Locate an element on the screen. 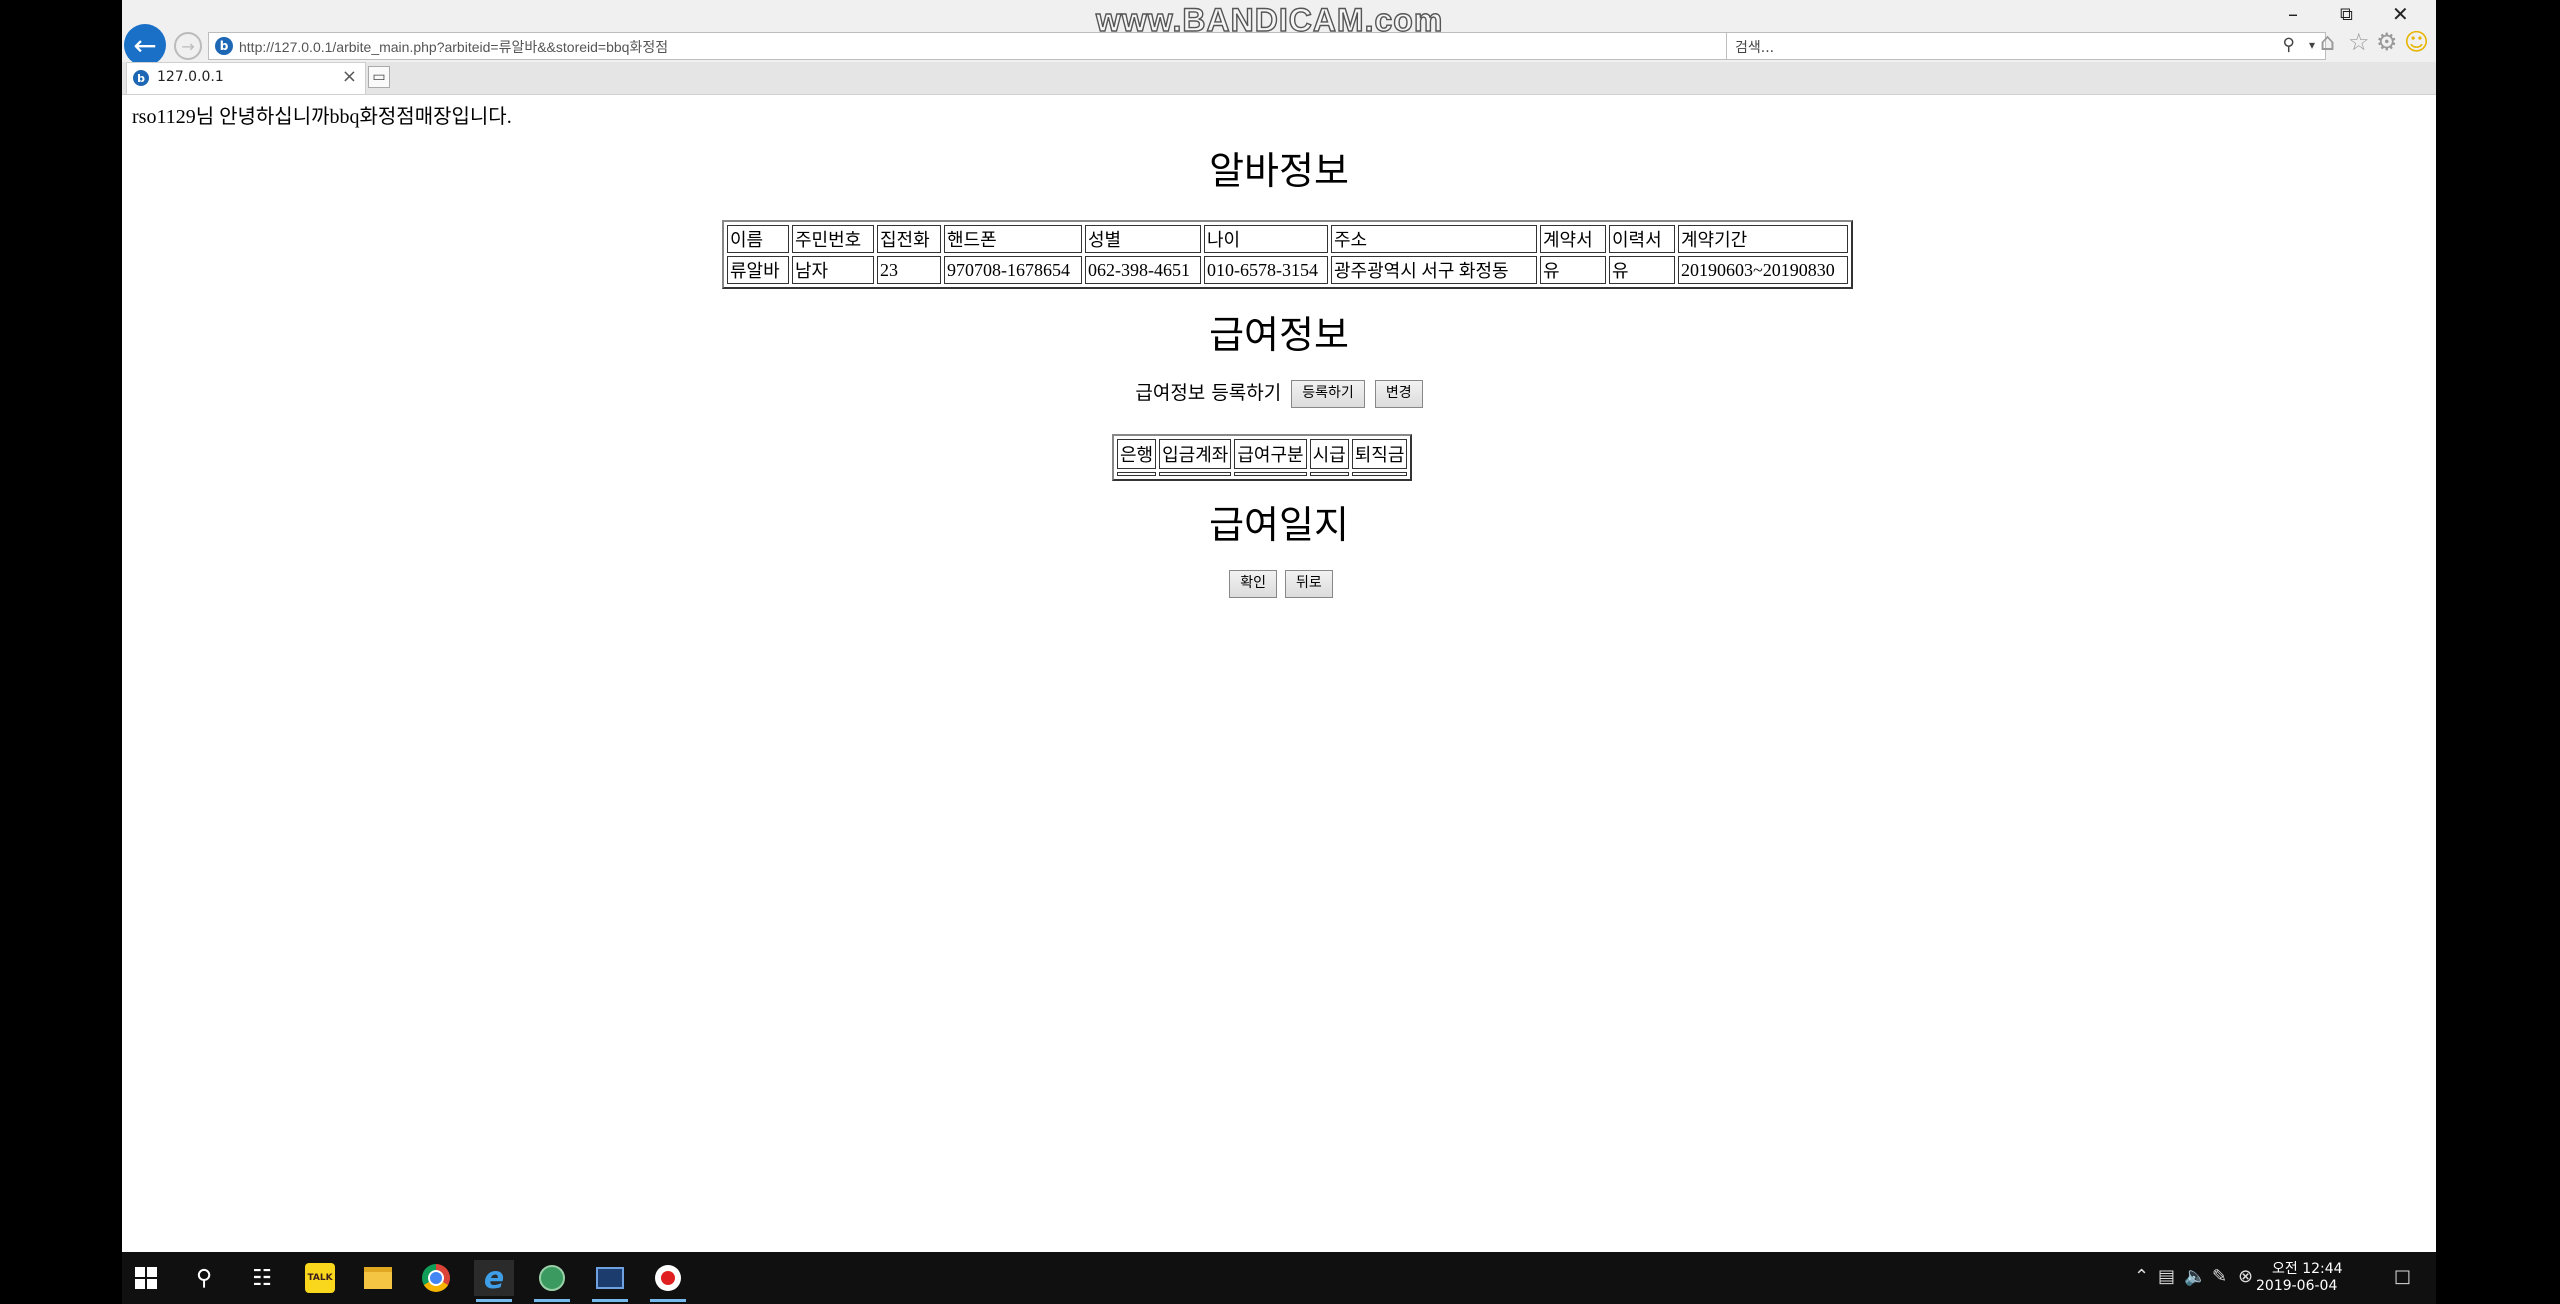 This screenshot has width=2560, height=1304. kakaotalk-label: TALK is located at coordinates (320, 1278).